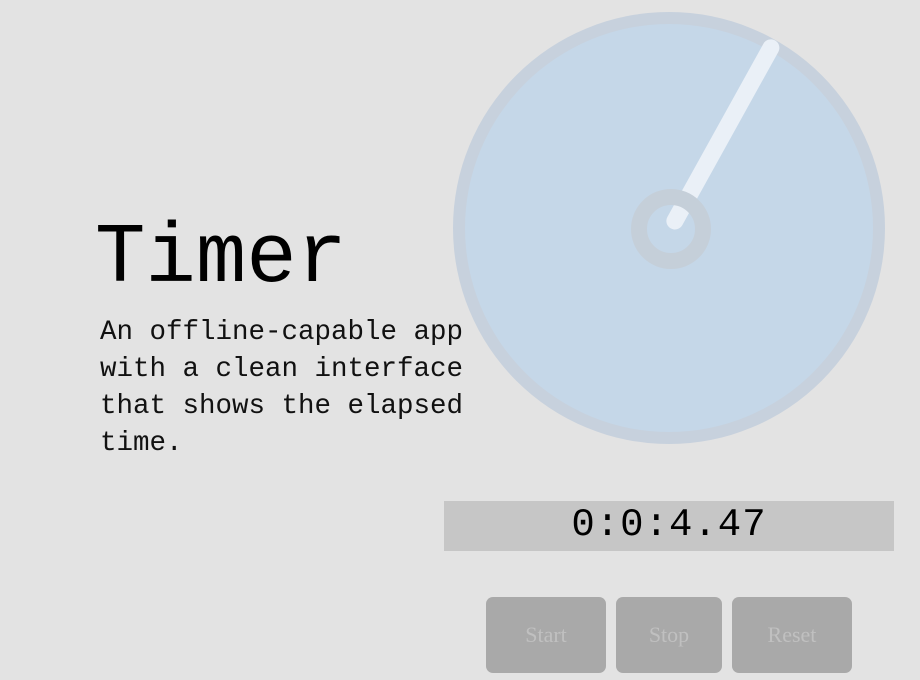 This screenshot has height=680, width=920. Describe the element at coordinates (792, 635) in the screenshot. I see `reset-button: Reset` at that location.